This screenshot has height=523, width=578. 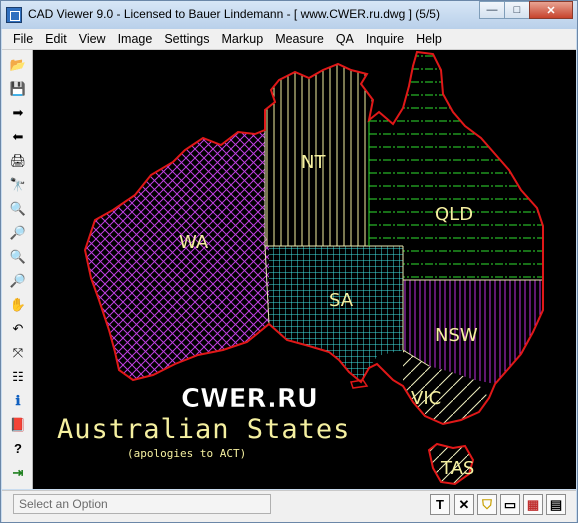 What do you see at coordinates (18, 400) in the screenshot?
I see `info-icon: ℹ` at bounding box center [18, 400].